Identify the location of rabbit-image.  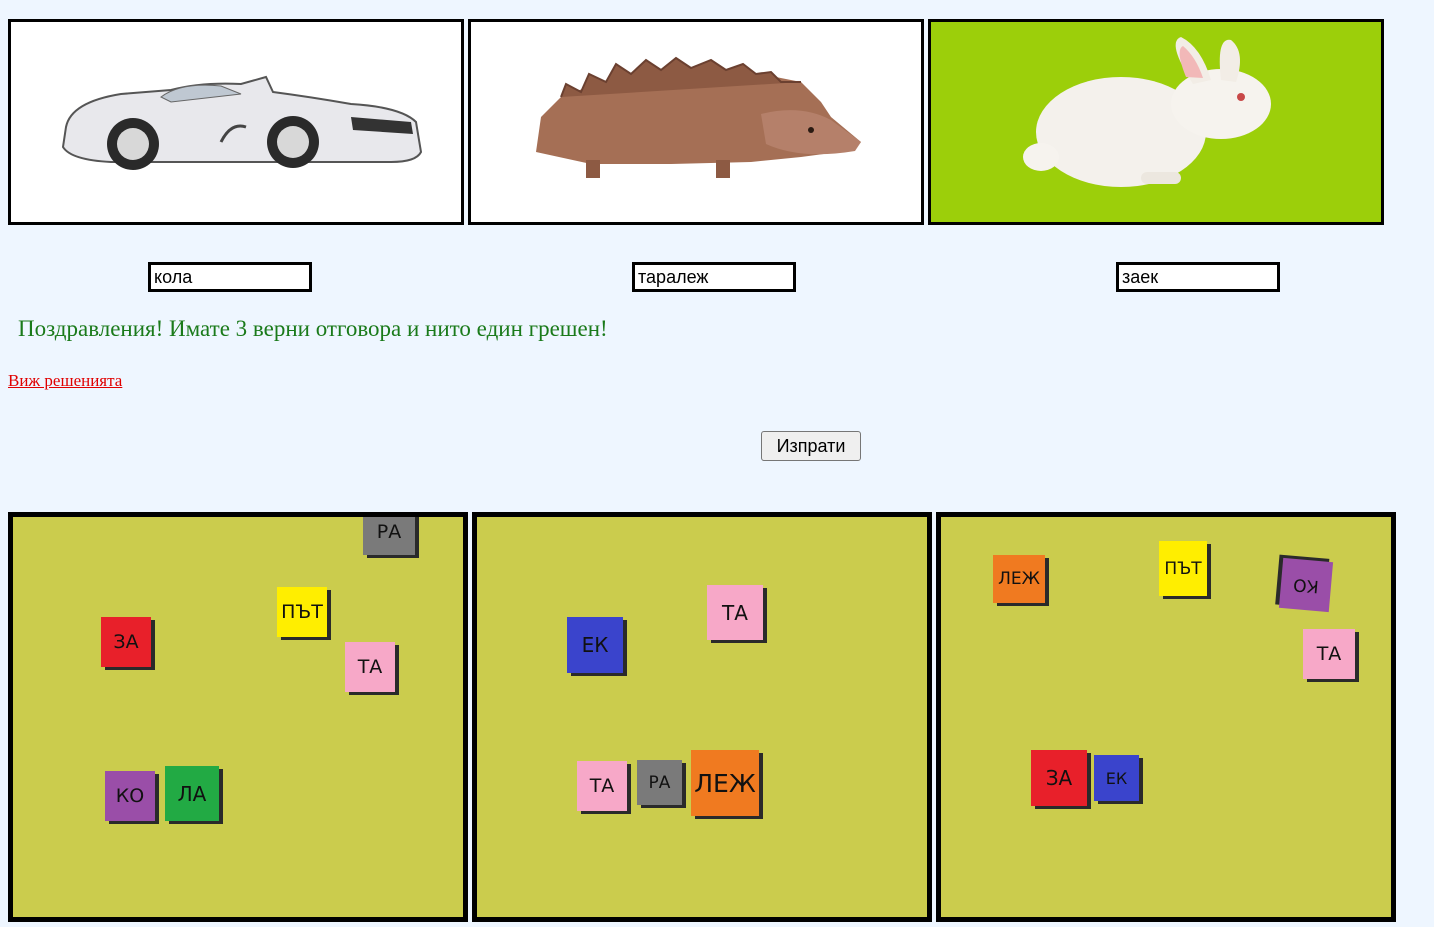
(1147, 112).